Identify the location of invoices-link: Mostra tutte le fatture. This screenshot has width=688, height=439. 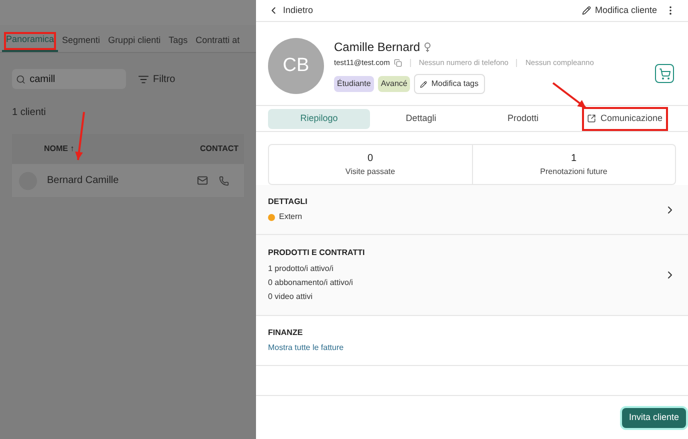
(472, 348).